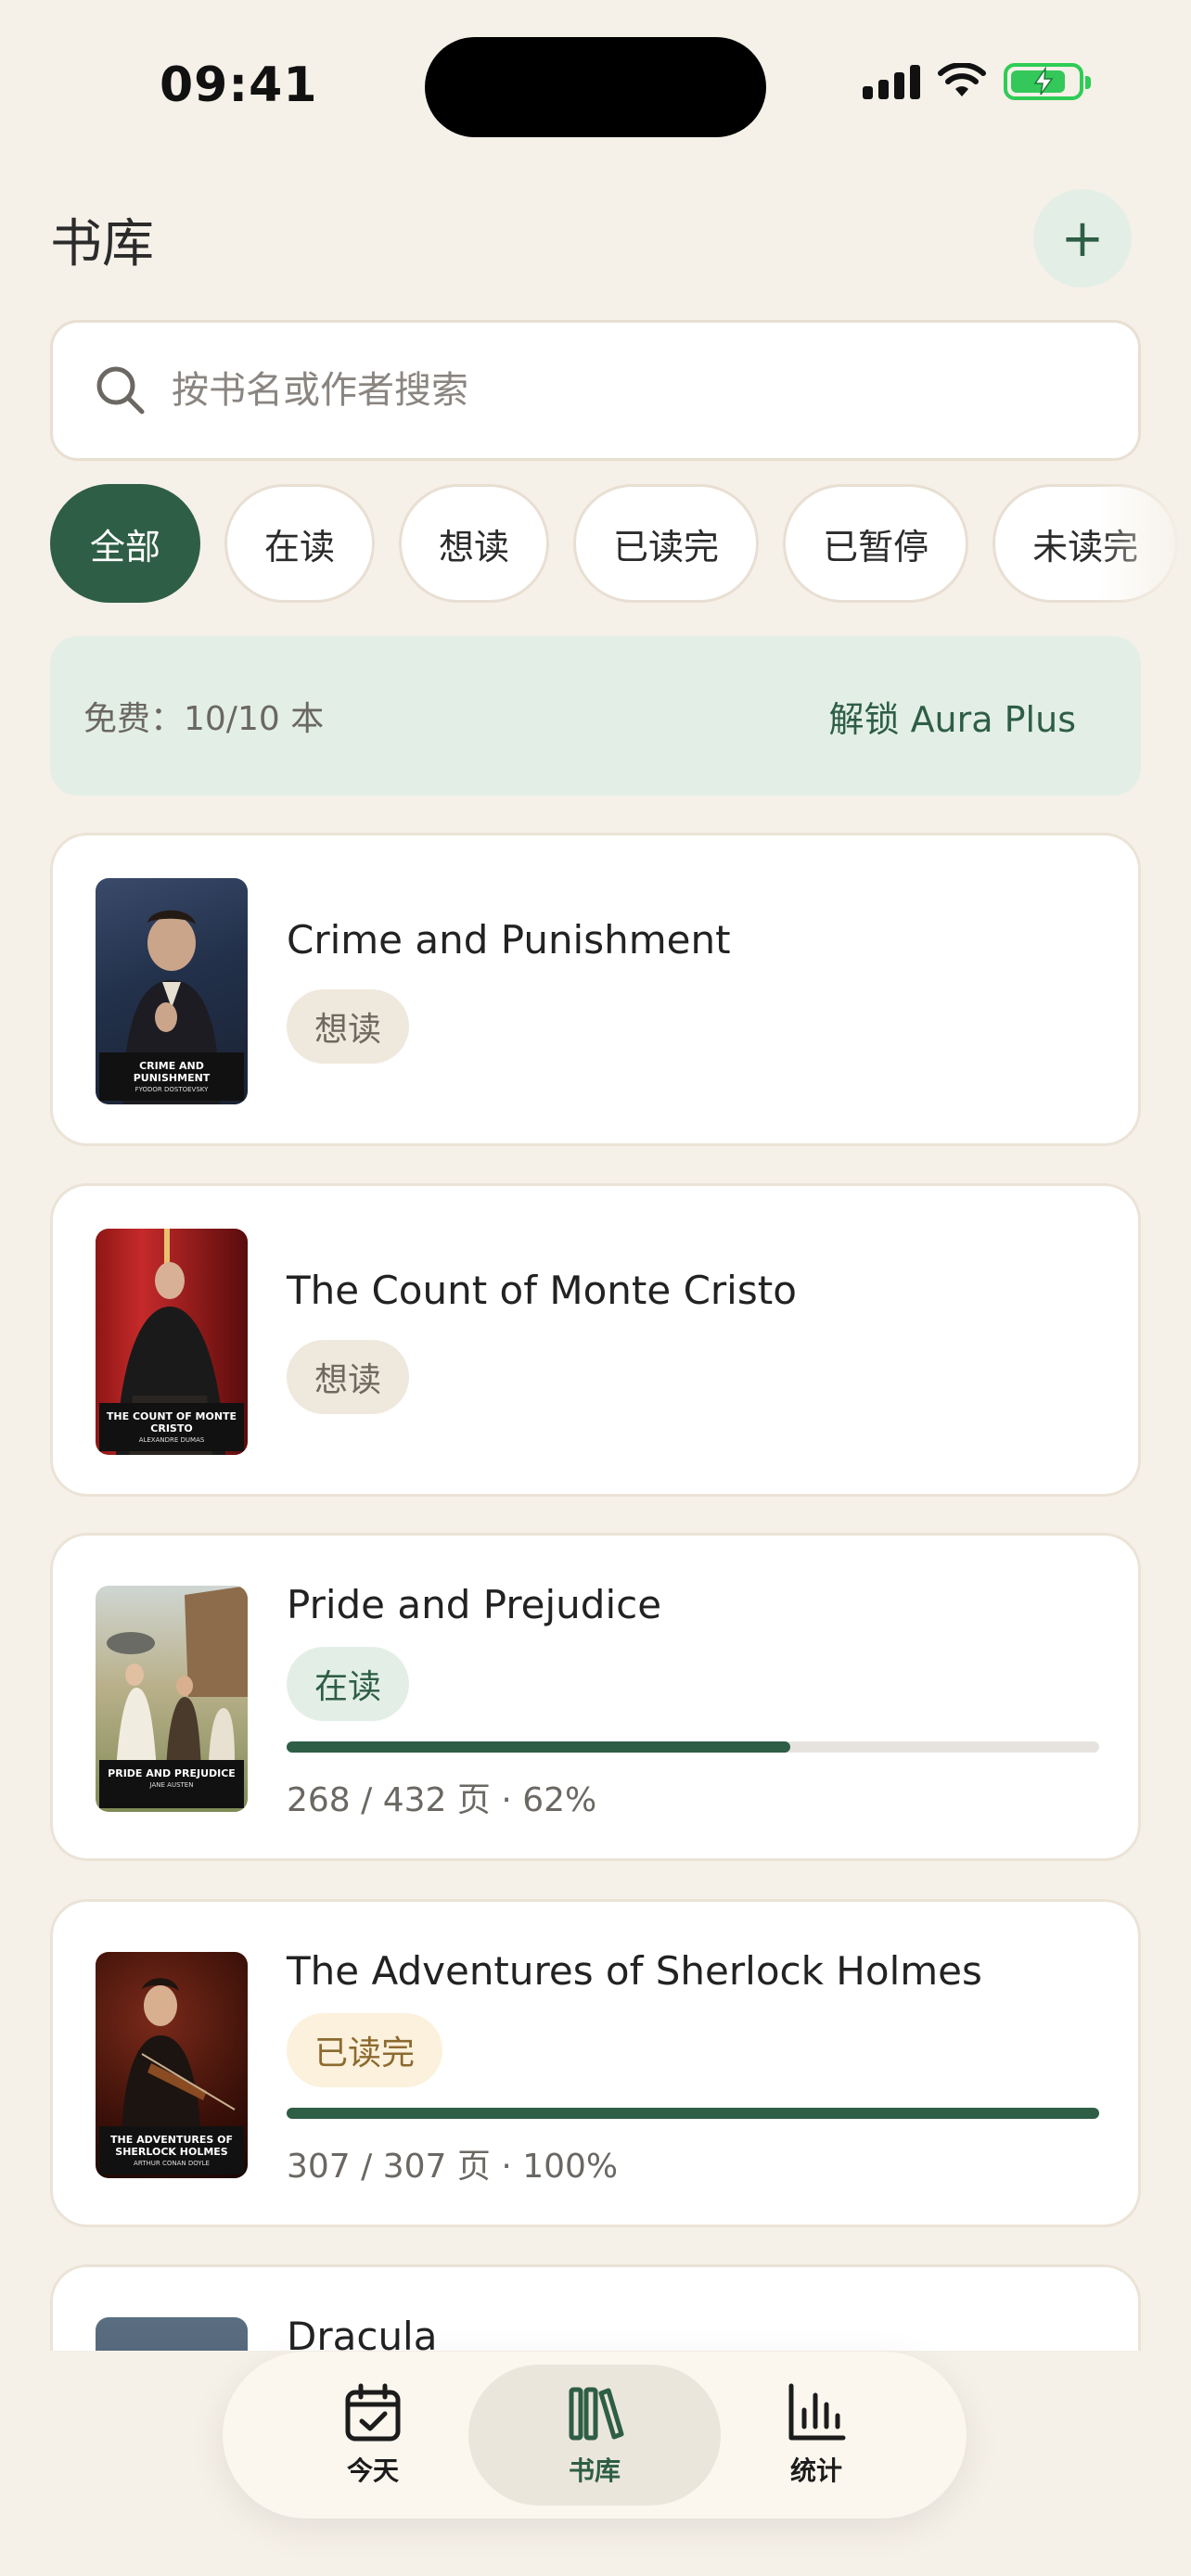 The height and width of the screenshot is (2576, 1191). I want to click on book-cover: CRIME AND PUNISHMENT FYODOR DOSTOEVSKY, so click(172, 991).